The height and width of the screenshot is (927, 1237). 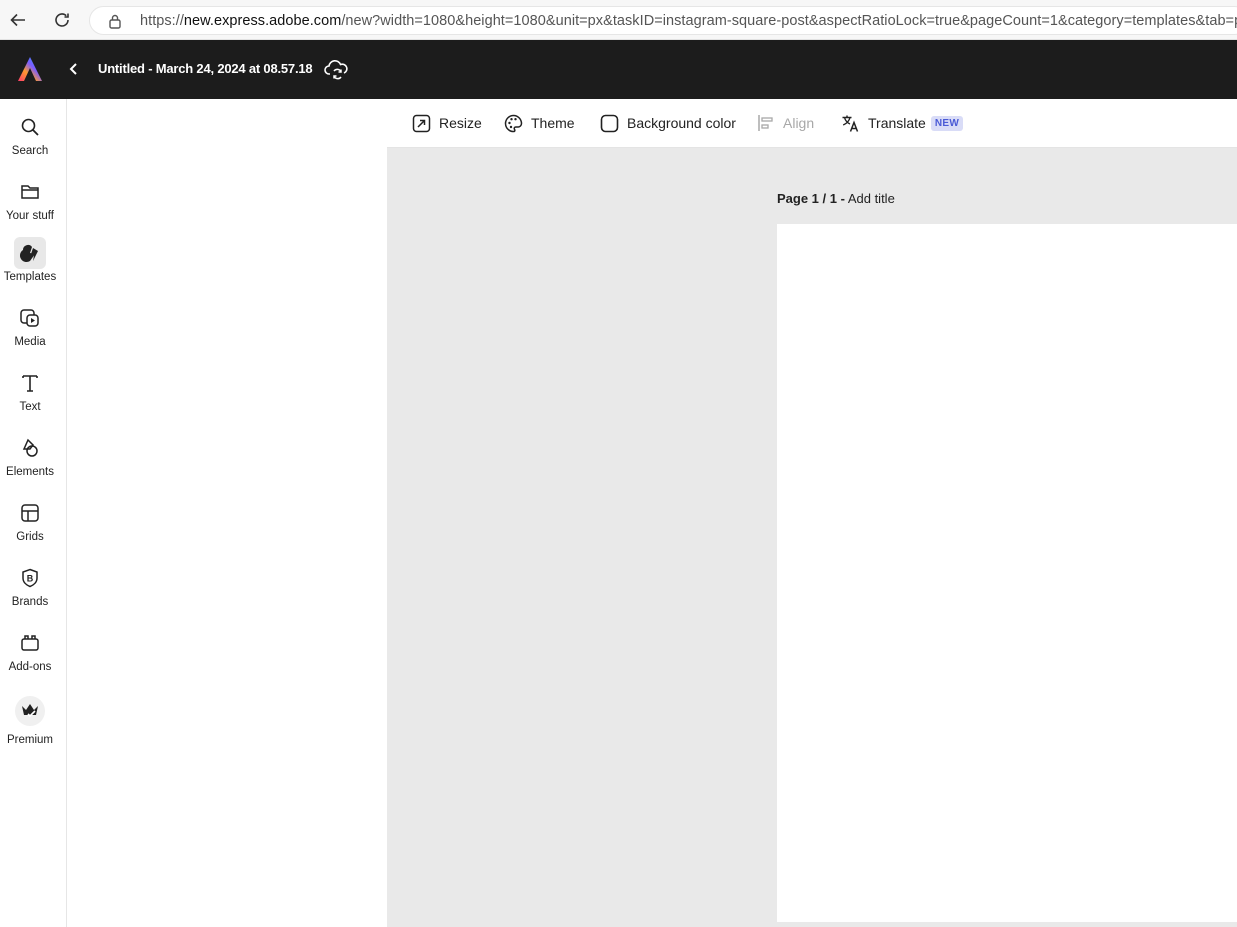 I want to click on rail-item-label: Premium, so click(x=29, y=740).